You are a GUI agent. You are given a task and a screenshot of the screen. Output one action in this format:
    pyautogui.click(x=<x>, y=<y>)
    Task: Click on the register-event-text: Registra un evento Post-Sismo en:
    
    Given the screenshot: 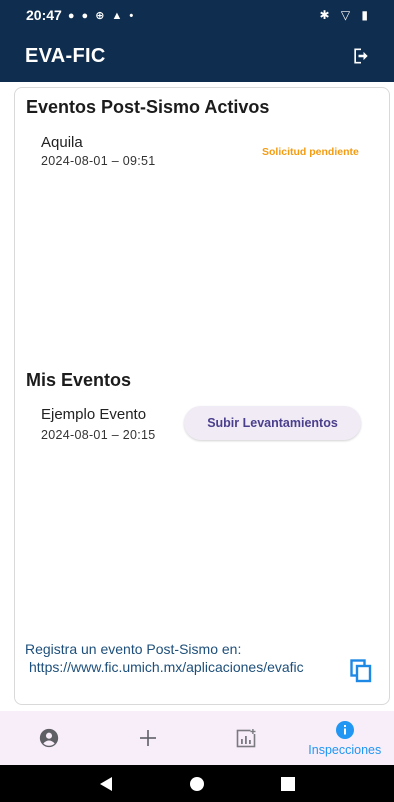 What is the action you would take?
    pyautogui.click(x=133, y=649)
    